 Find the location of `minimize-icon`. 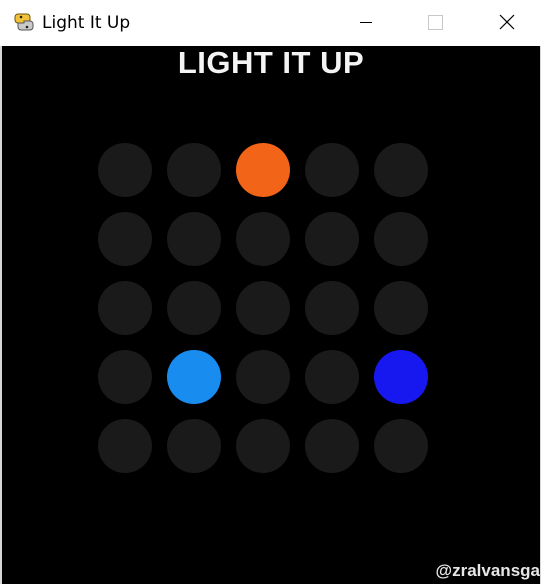

minimize-icon is located at coordinates (366, 22).